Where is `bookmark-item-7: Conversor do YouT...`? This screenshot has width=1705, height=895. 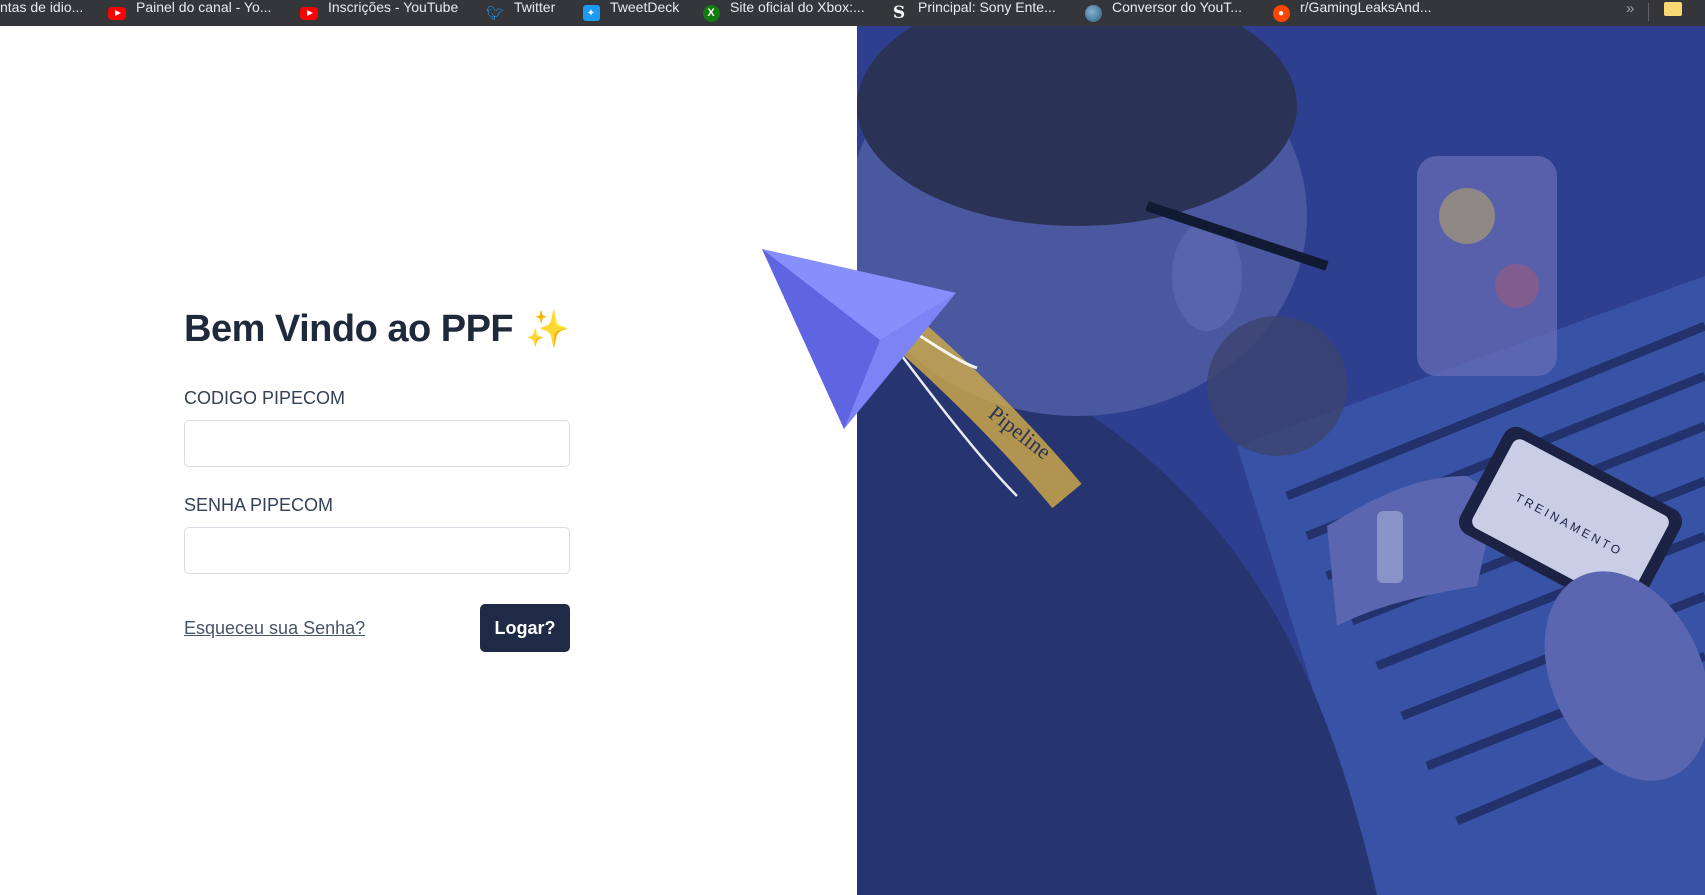 bookmark-item-7: Conversor do YouT... is located at coordinates (1163, 13).